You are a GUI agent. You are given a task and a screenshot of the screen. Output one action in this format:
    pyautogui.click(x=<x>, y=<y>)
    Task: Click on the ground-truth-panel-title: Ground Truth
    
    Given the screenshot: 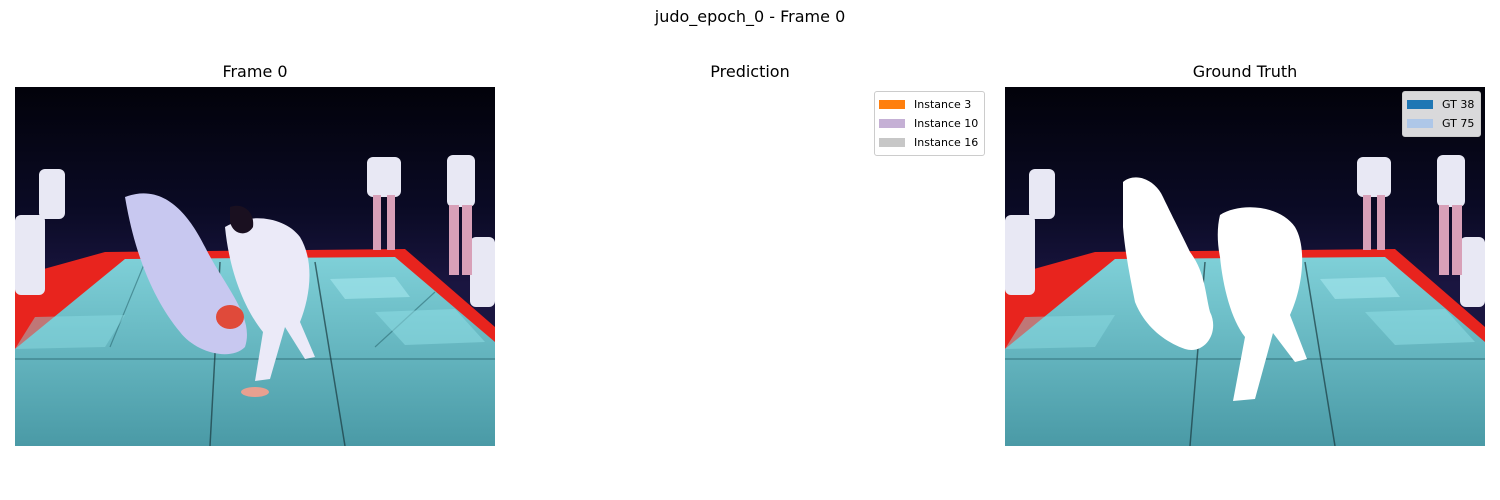 What is the action you would take?
    pyautogui.click(x=1245, y=71)
    